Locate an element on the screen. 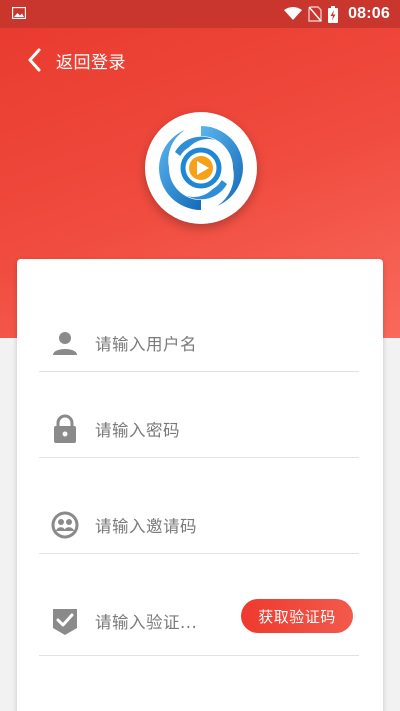  app-logo is located at coordinates (201, 168).